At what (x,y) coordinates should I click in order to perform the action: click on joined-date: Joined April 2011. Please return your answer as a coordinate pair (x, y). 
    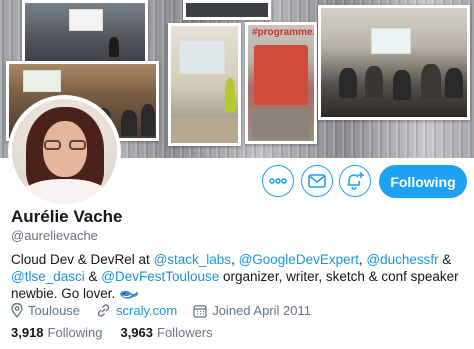
    Looking at the image, I should click on (252, 310).